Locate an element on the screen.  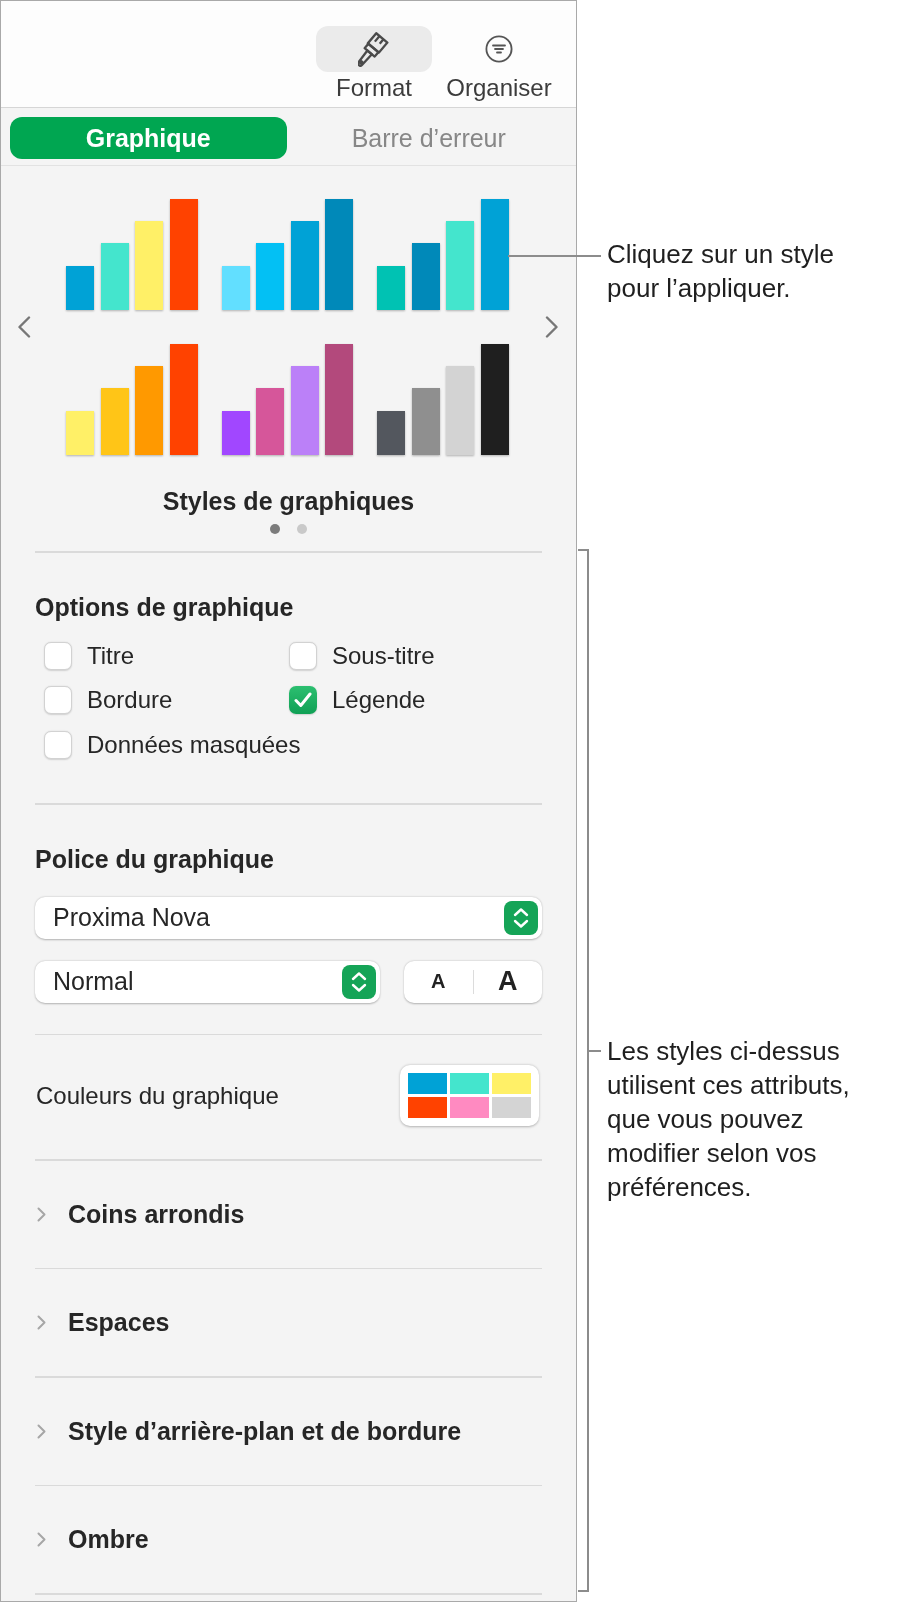
checkbox-label: Titre is located at coordinates (111, 655).